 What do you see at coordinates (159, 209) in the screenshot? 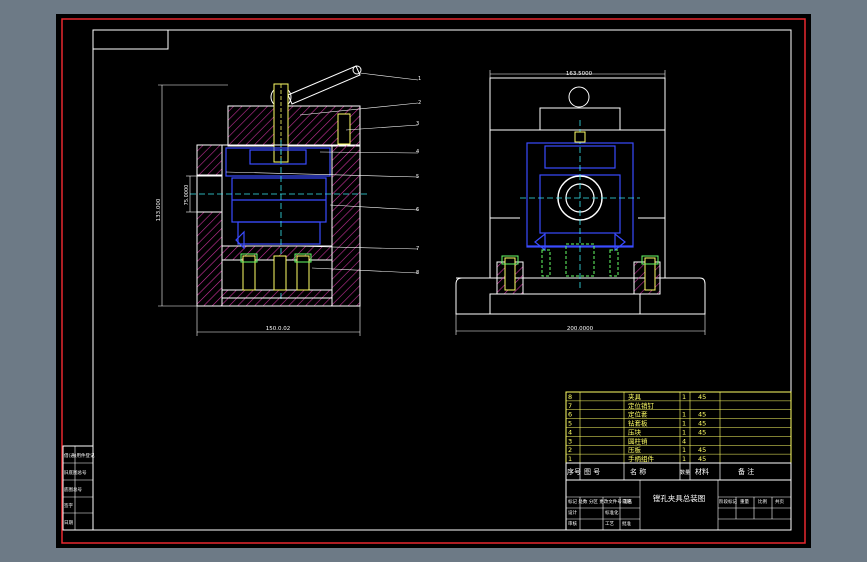
I see `dim-front-height: 133.000` at bounding box center [159, 209].